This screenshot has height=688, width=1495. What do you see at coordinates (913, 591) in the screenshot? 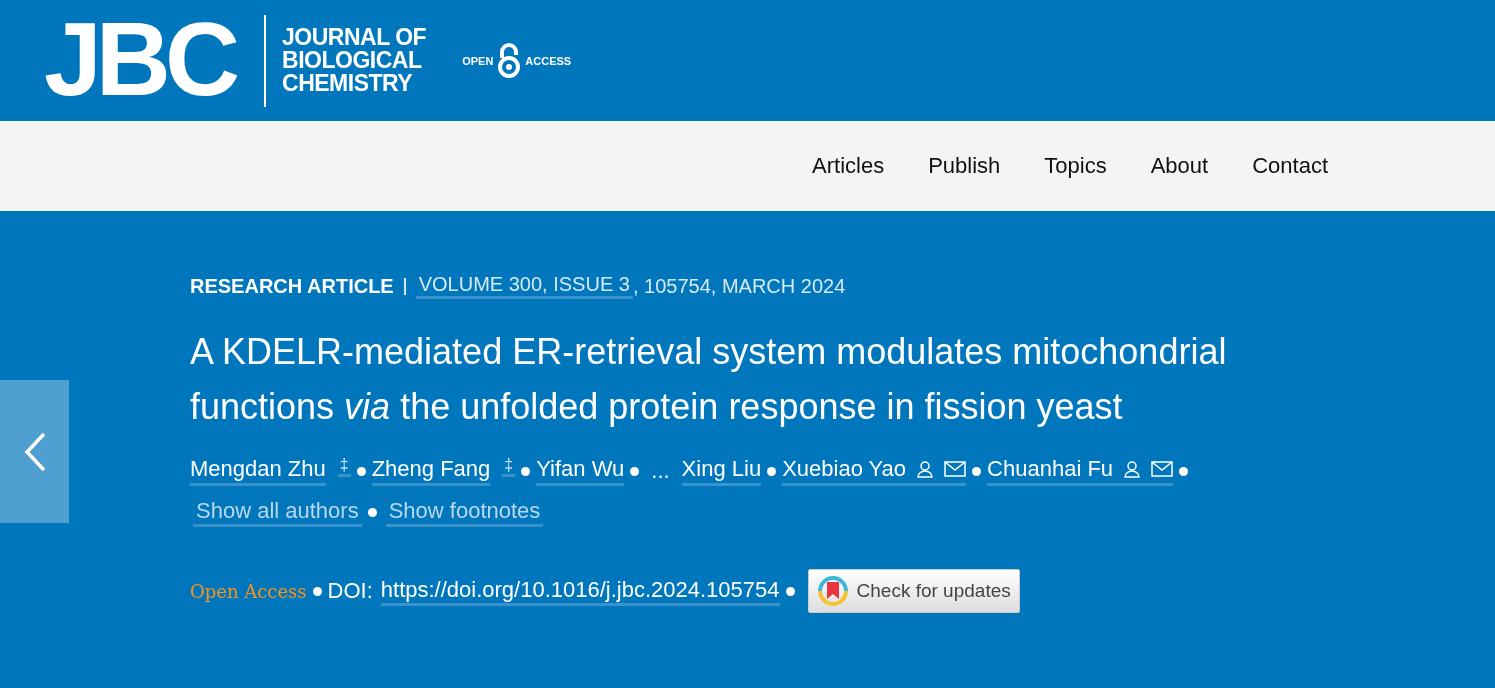
I see `check-for-updates-button: Check for updates` at bounding box center [913, 591].